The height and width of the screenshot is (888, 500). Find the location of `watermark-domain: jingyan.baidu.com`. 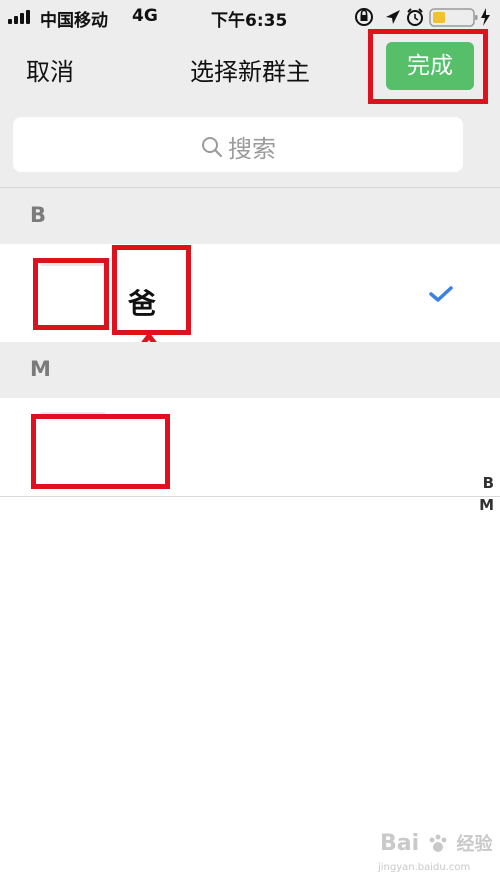

watermark-domain: jingyan.baidu.com is located at coordinates (424, 867).